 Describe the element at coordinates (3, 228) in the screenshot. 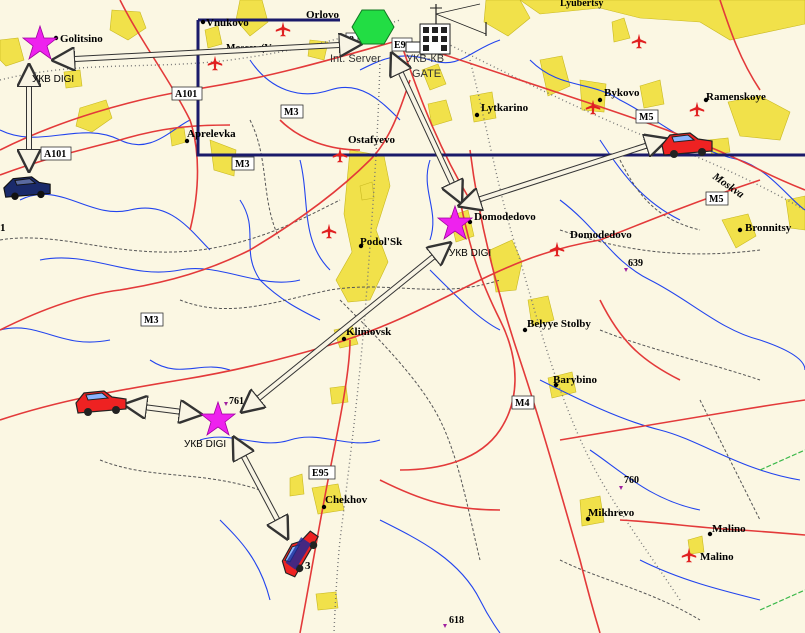

I see `edge-label: 1` at that location.